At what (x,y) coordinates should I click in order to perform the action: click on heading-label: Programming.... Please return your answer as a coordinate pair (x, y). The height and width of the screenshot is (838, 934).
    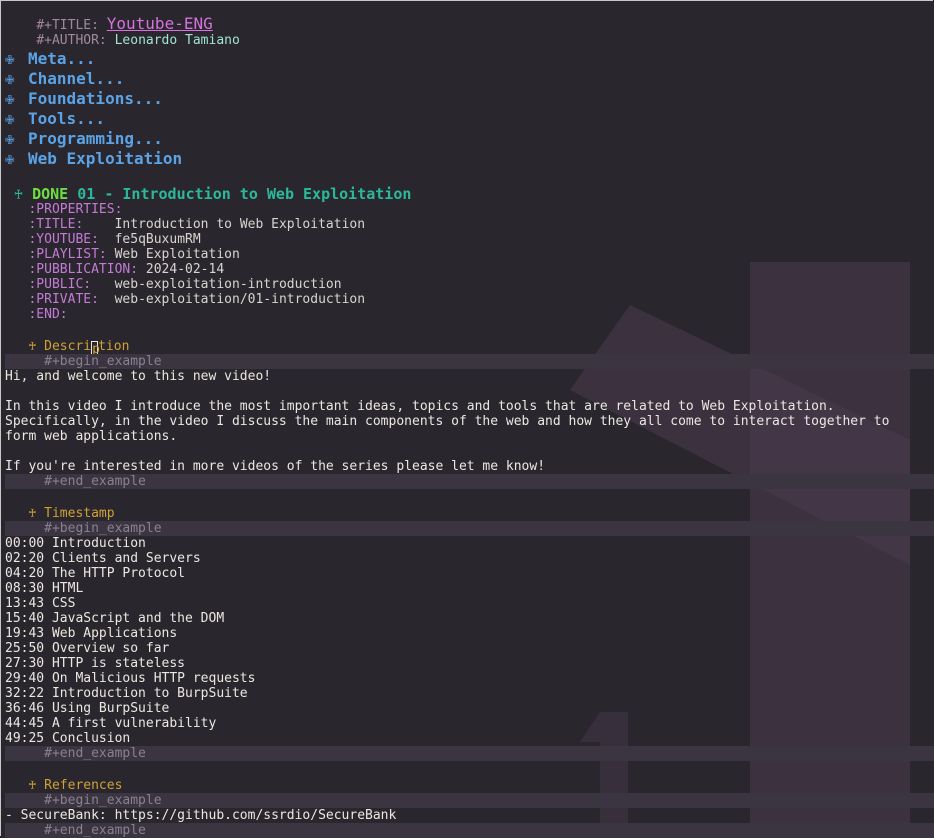
    Looking at the image, I should click on (95, 138).